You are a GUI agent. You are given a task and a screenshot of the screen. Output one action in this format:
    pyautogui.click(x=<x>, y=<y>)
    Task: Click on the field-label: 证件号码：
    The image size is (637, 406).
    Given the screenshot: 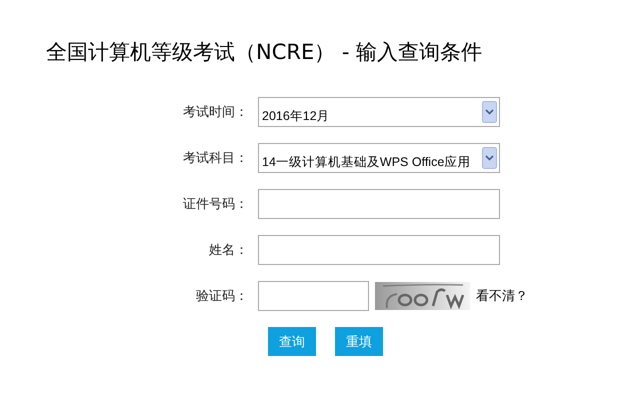 What is the action you would take?
    pyautogui.click(x=215, y=204)
    